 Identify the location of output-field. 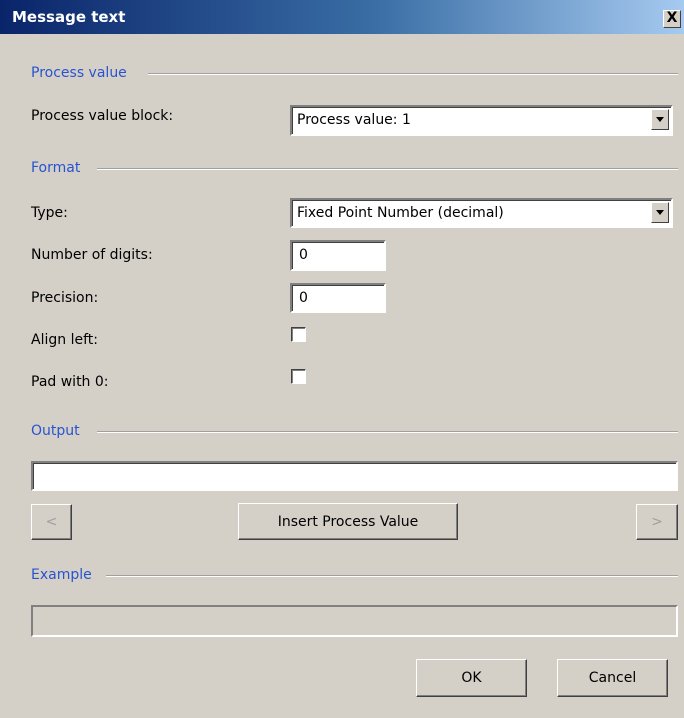
(354, 476).